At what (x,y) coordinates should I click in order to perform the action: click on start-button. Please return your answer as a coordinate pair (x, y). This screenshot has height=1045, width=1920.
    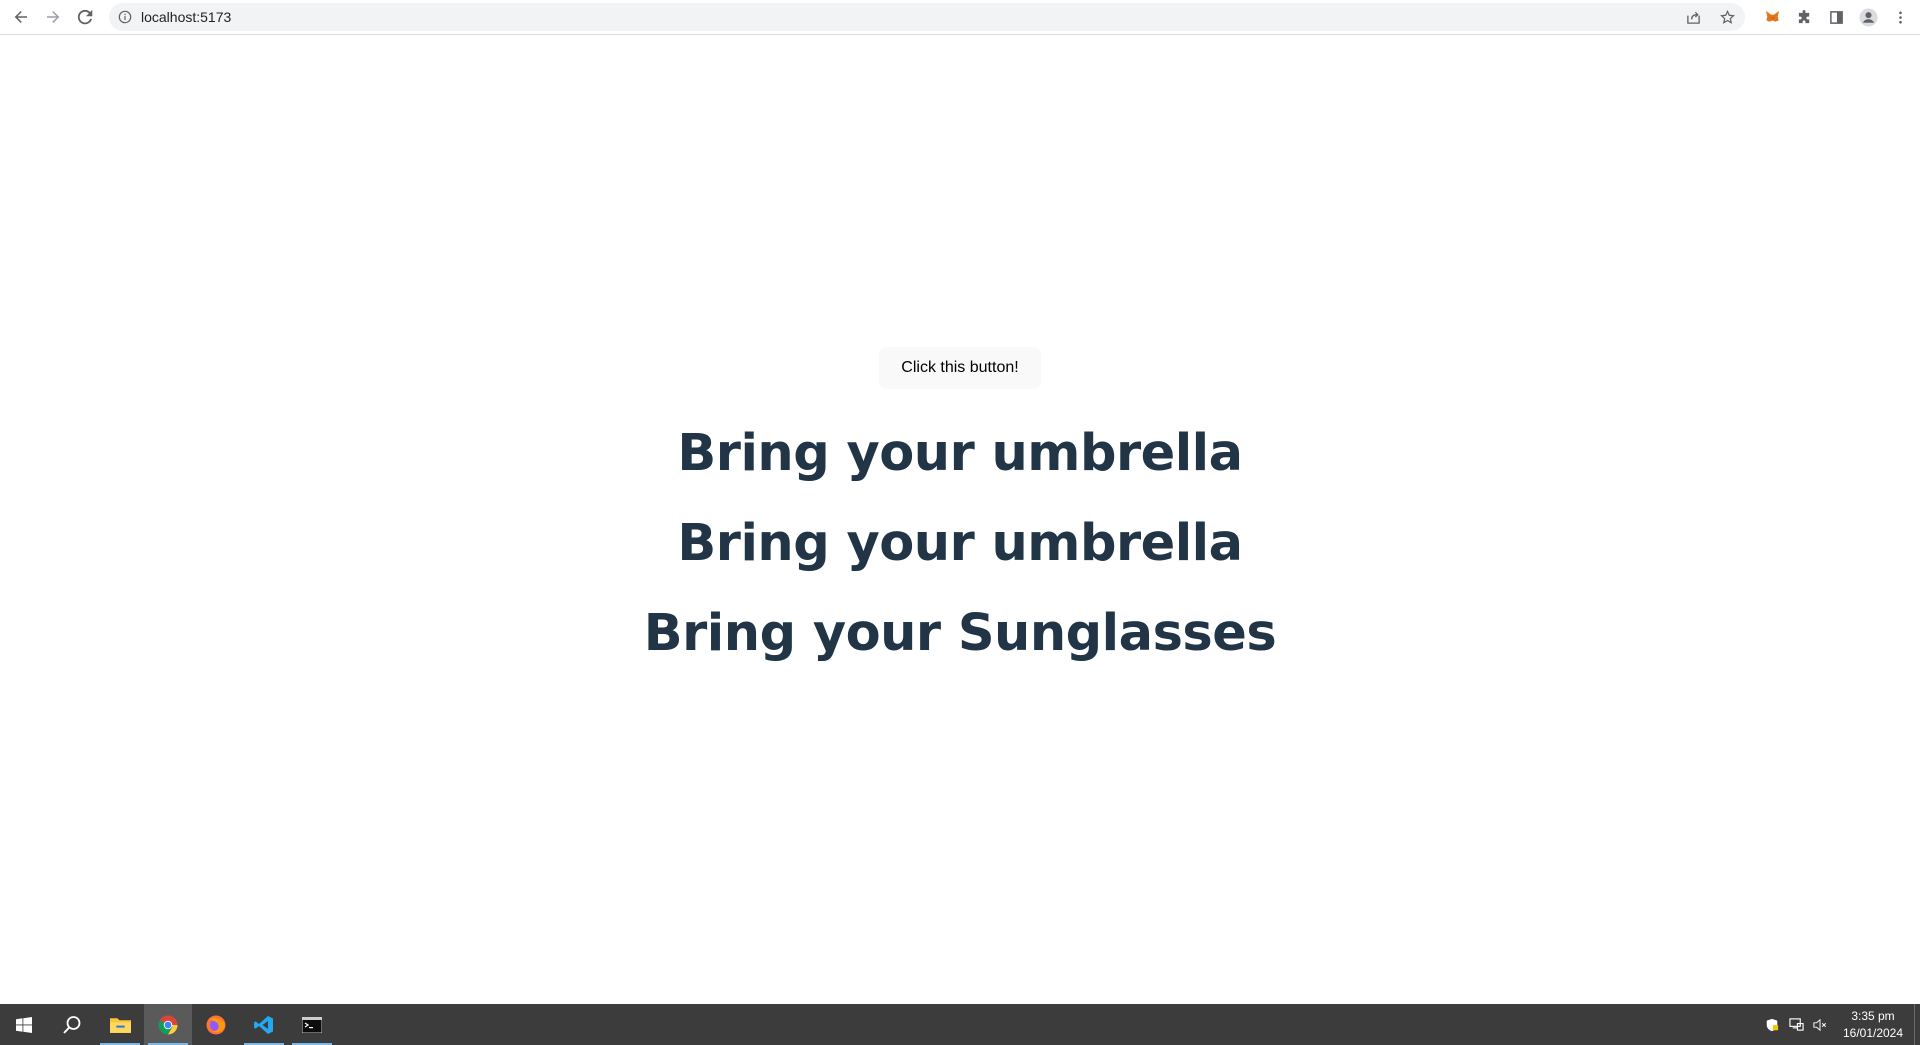
    Looking at the image, I should click on (24, 1024).